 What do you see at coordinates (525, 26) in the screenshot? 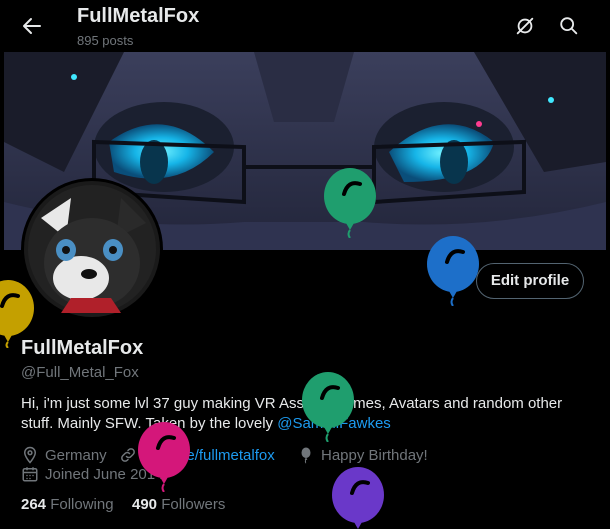
I see `grok-icon` at bounding box center [525, 26].